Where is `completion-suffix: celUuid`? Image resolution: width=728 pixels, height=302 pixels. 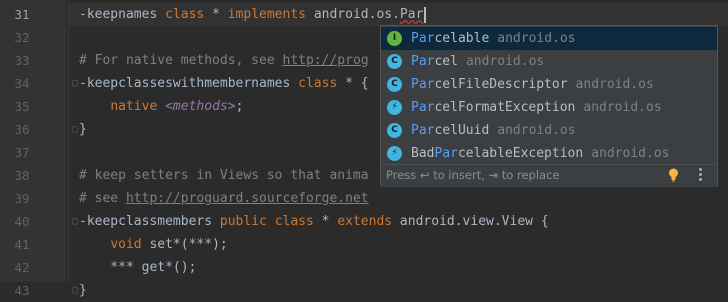 completion-suffix: celUuid is located at coordinates (462, 130).